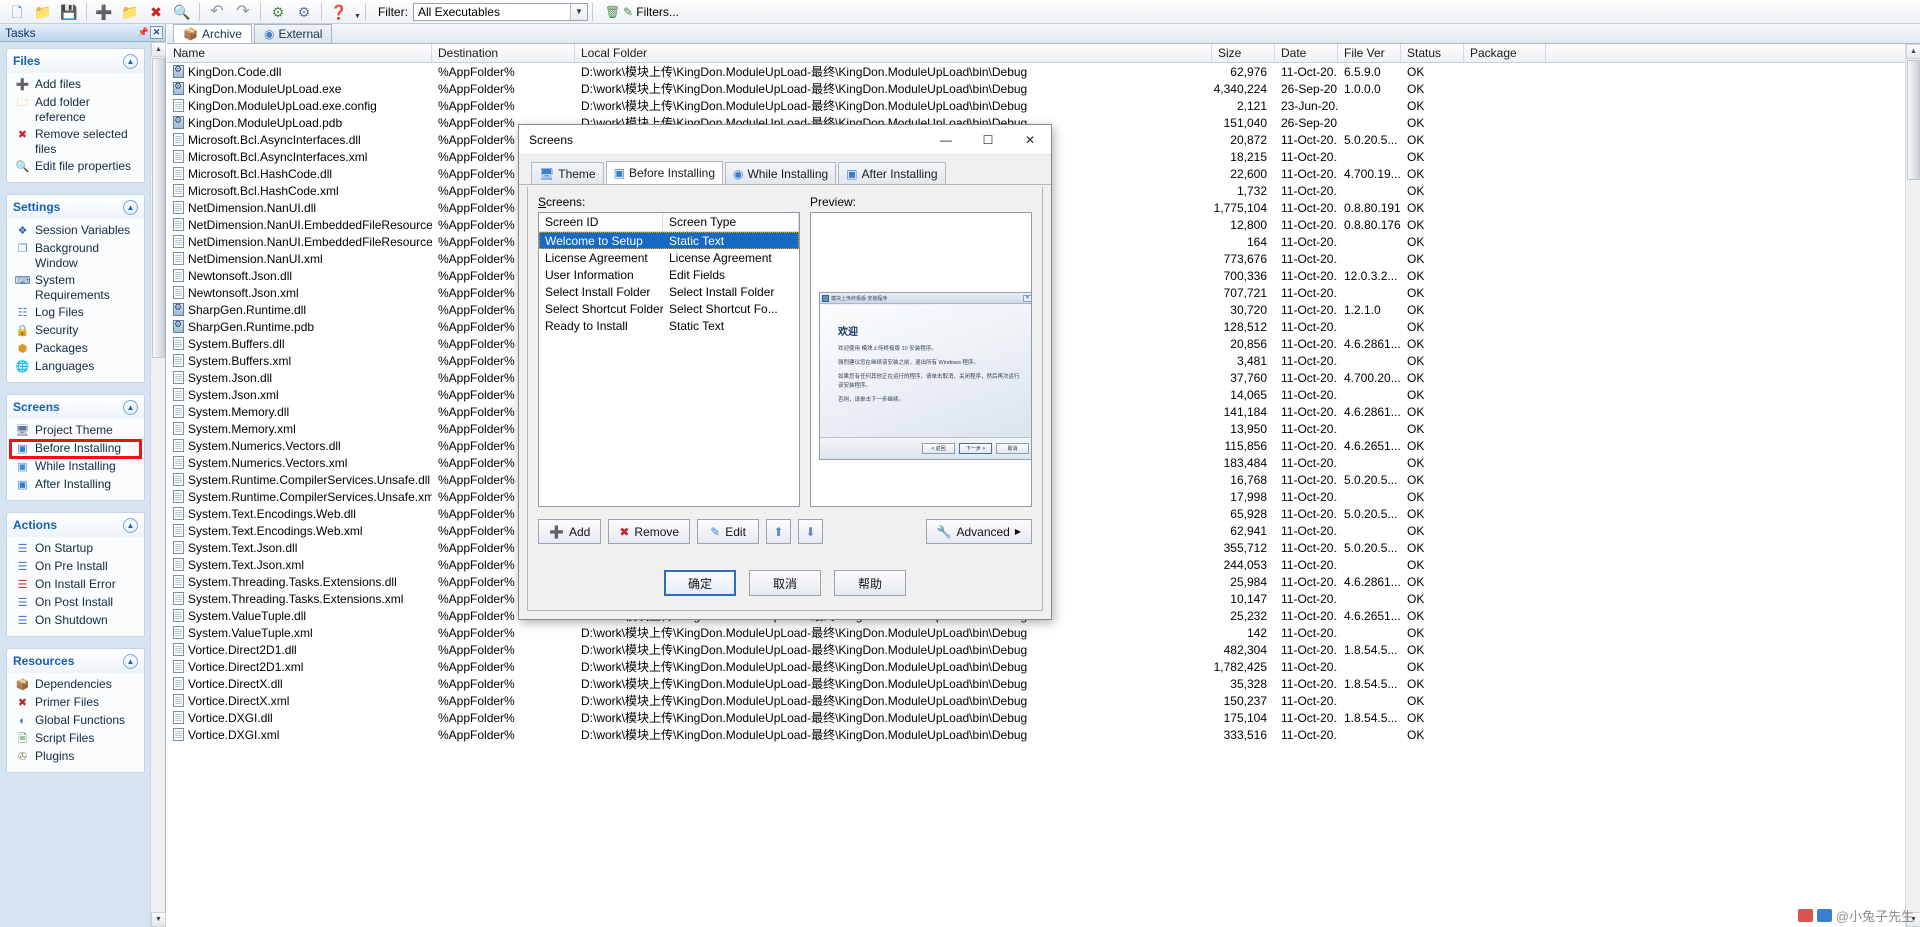  I want to click on save-project-button: 💾, so click(69, 12).